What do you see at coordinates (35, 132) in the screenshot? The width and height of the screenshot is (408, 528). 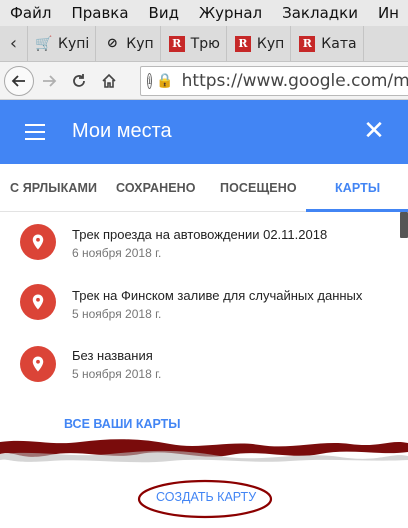 I see `hamburger-menu-icon` at bounding box center [35, 132].